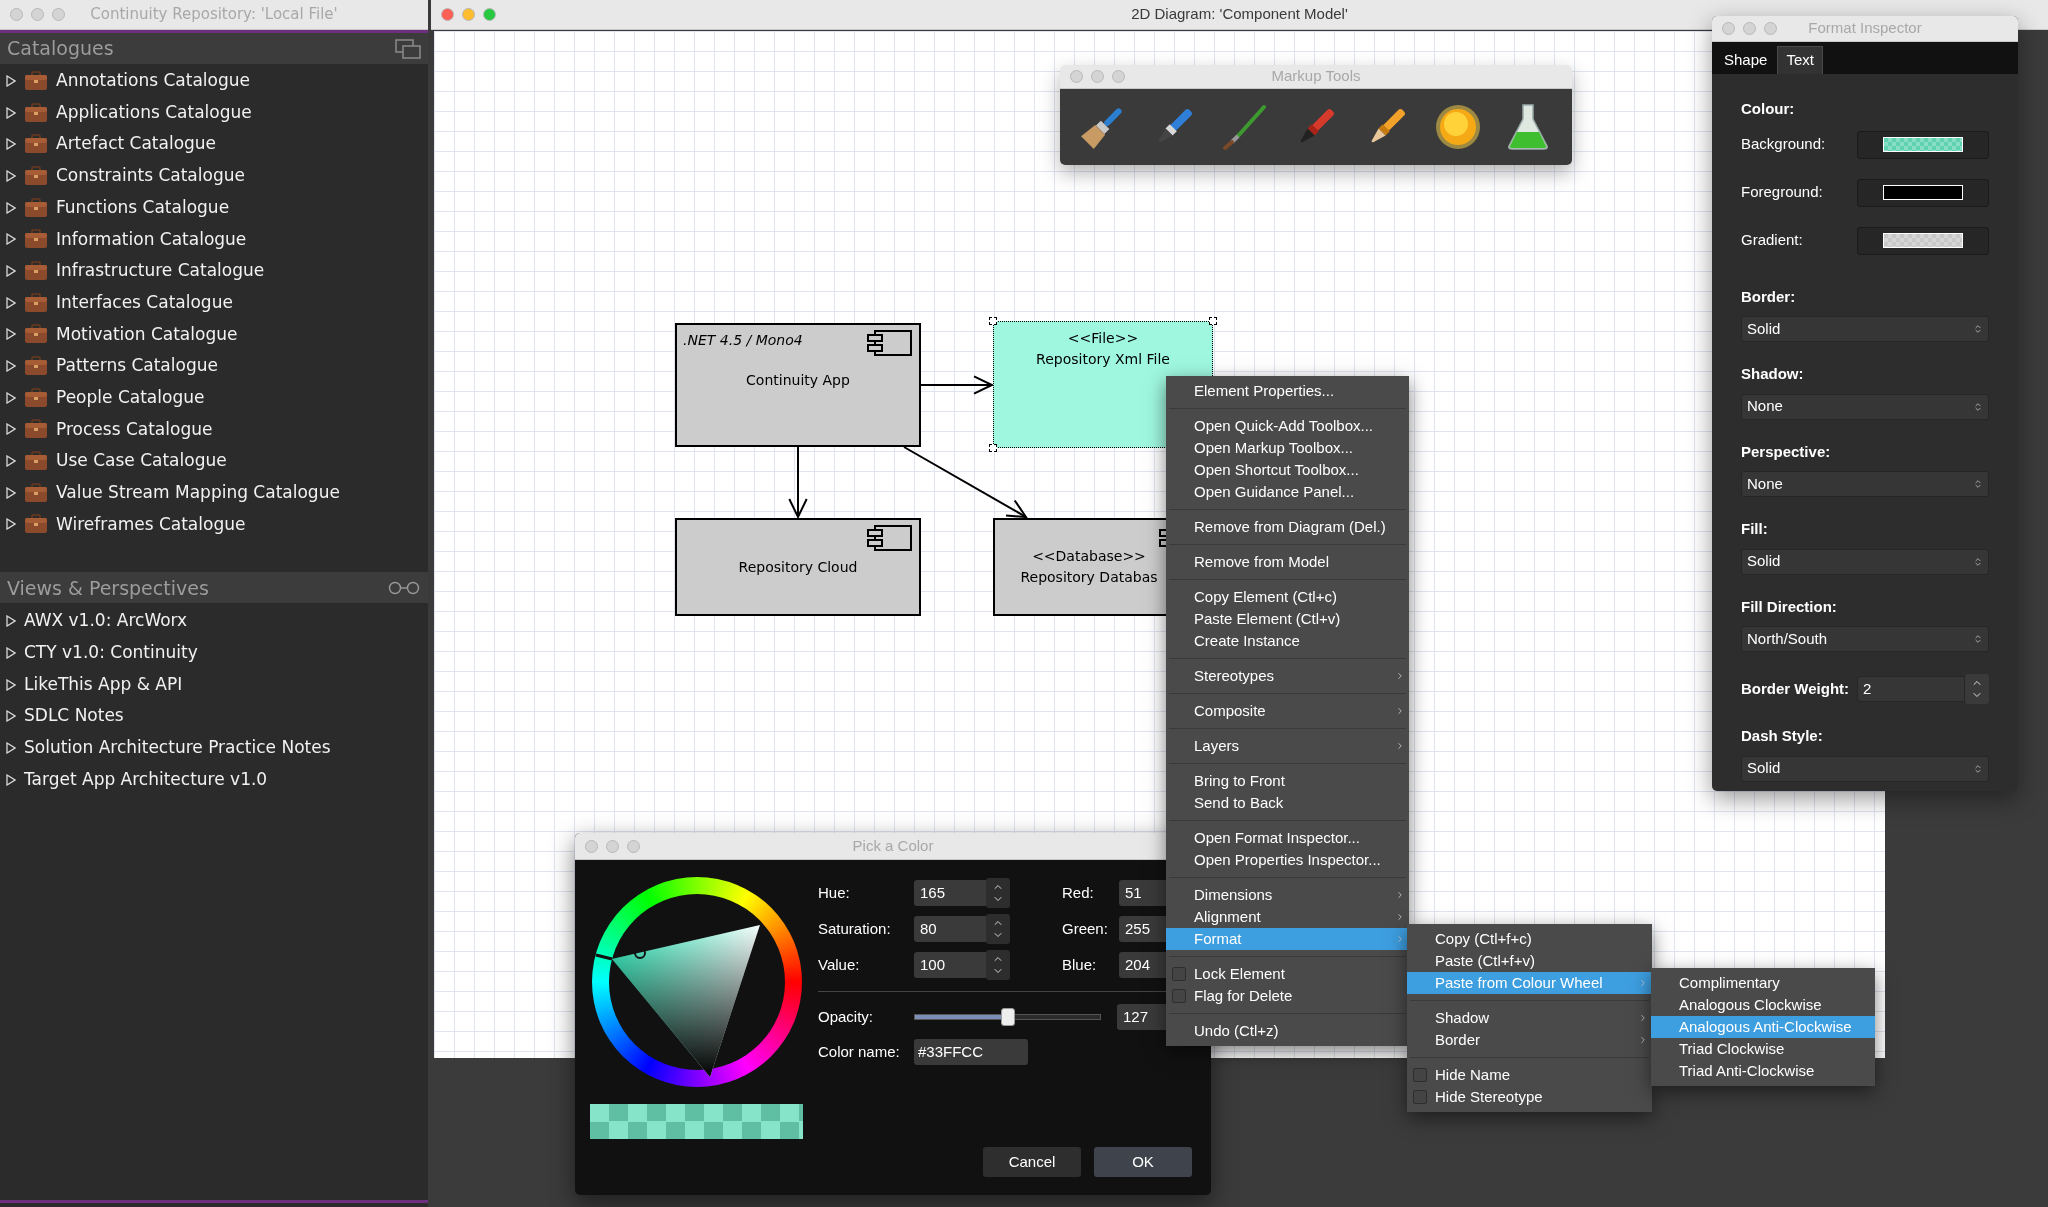  I want to click on cancel-button: Cancel, so click(1032, 1162).